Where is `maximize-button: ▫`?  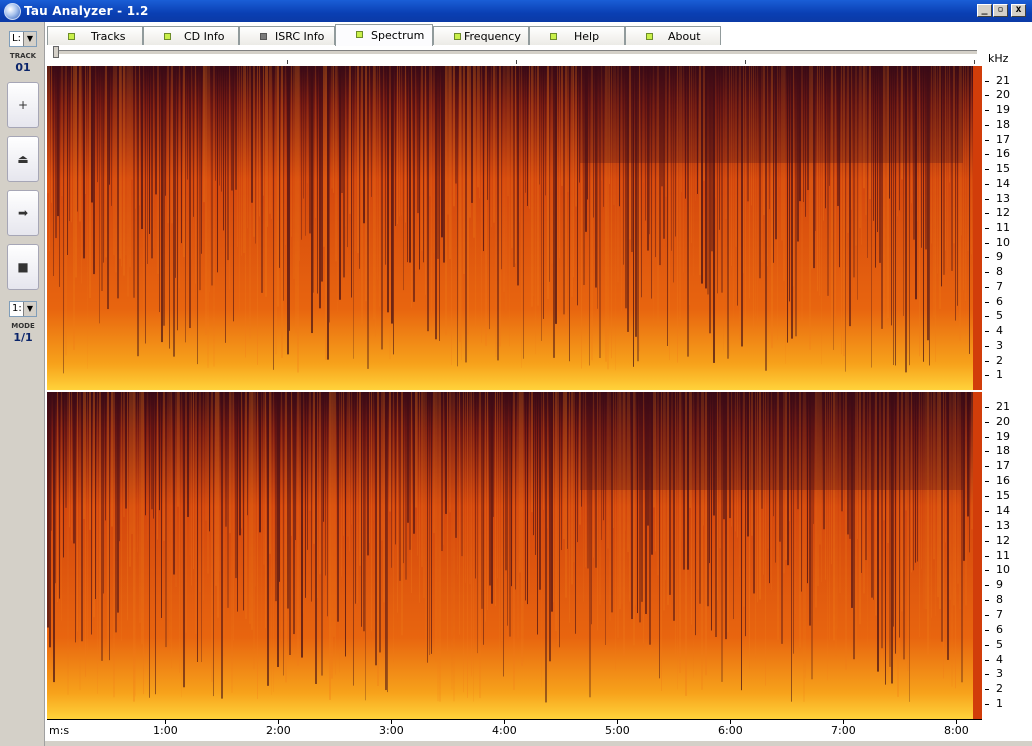
maximize-button: ▫ is located at coordinates (1000, 10).